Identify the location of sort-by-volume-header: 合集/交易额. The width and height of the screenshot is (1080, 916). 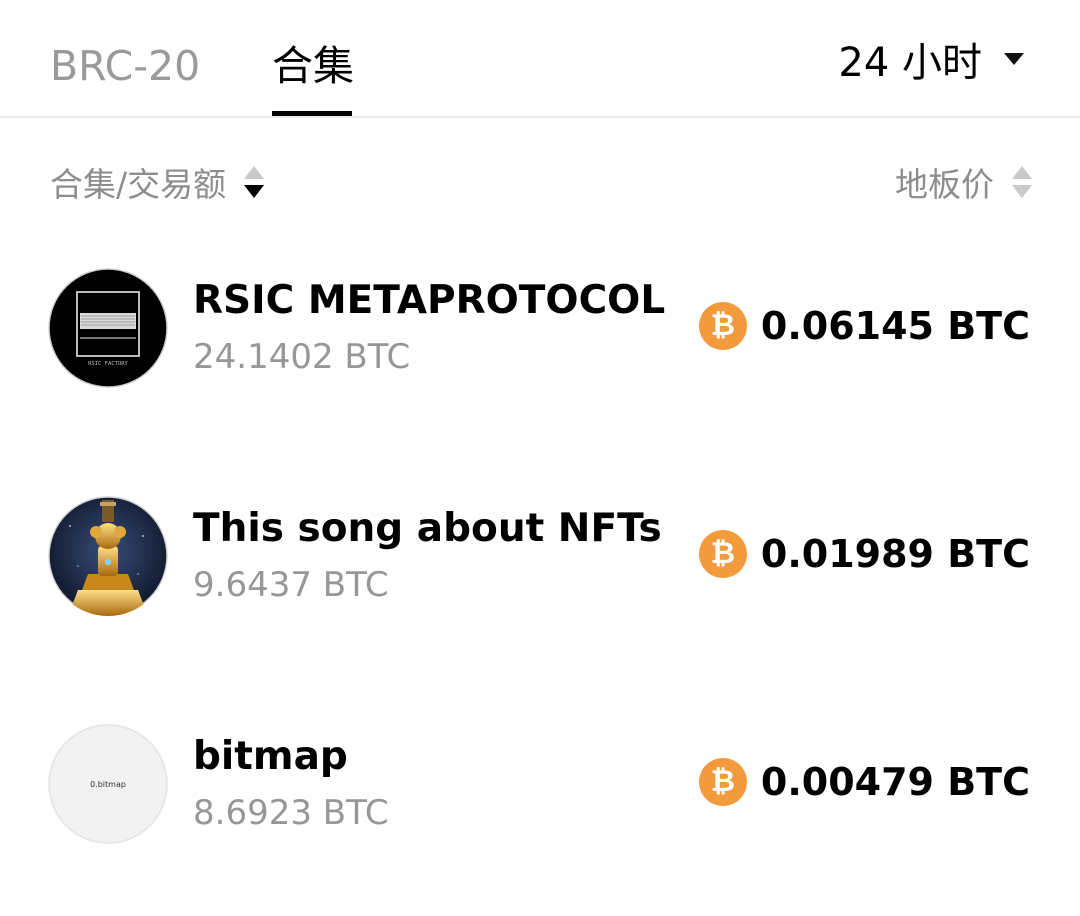
(157, 182).